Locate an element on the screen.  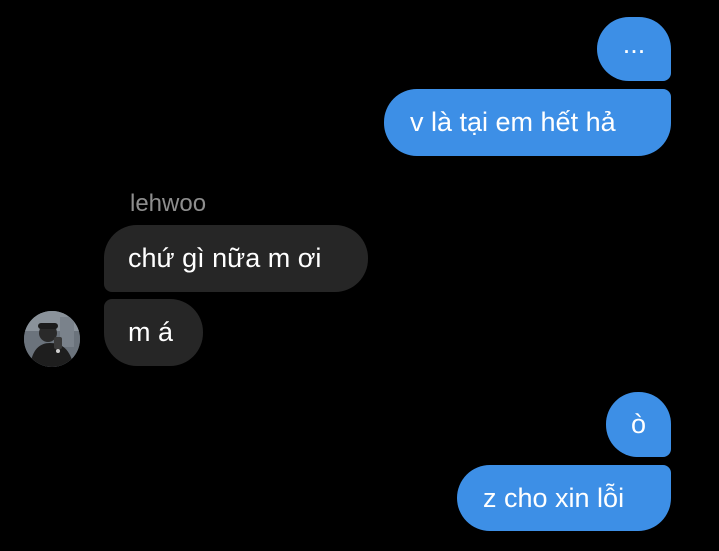
message-bubble-received: chứ gì nữa m ơi is located at coordinates (236, 258).